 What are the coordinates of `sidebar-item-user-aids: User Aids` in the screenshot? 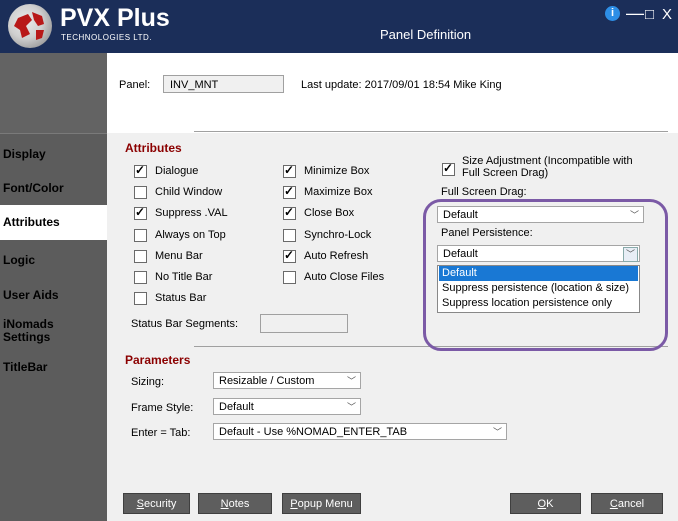 It's located at (53, 294).